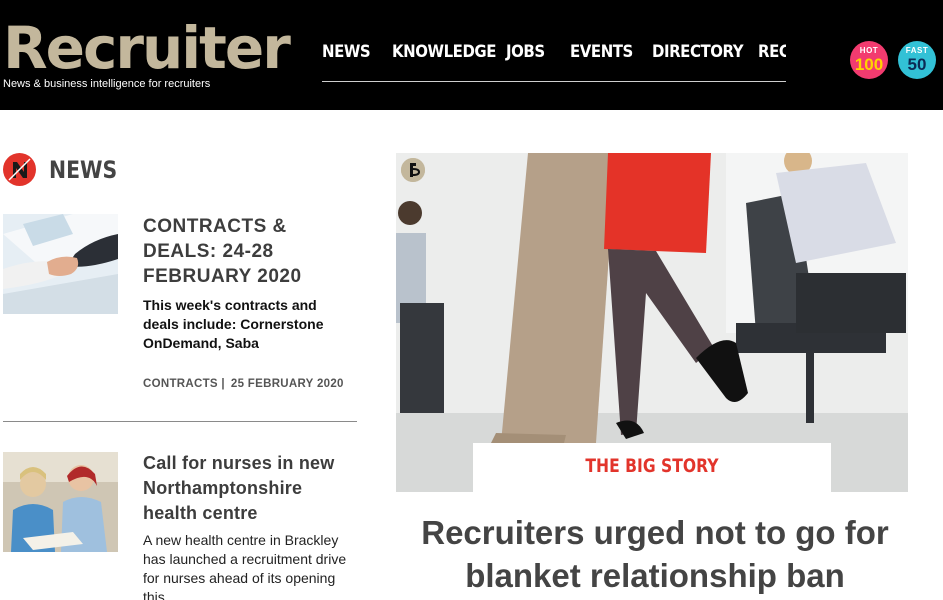  What do you see at coordinates (287, 384) in the screenshot?
I see `article-date: 25 FEBRUARY 2020` at bounding box center [287, 384].